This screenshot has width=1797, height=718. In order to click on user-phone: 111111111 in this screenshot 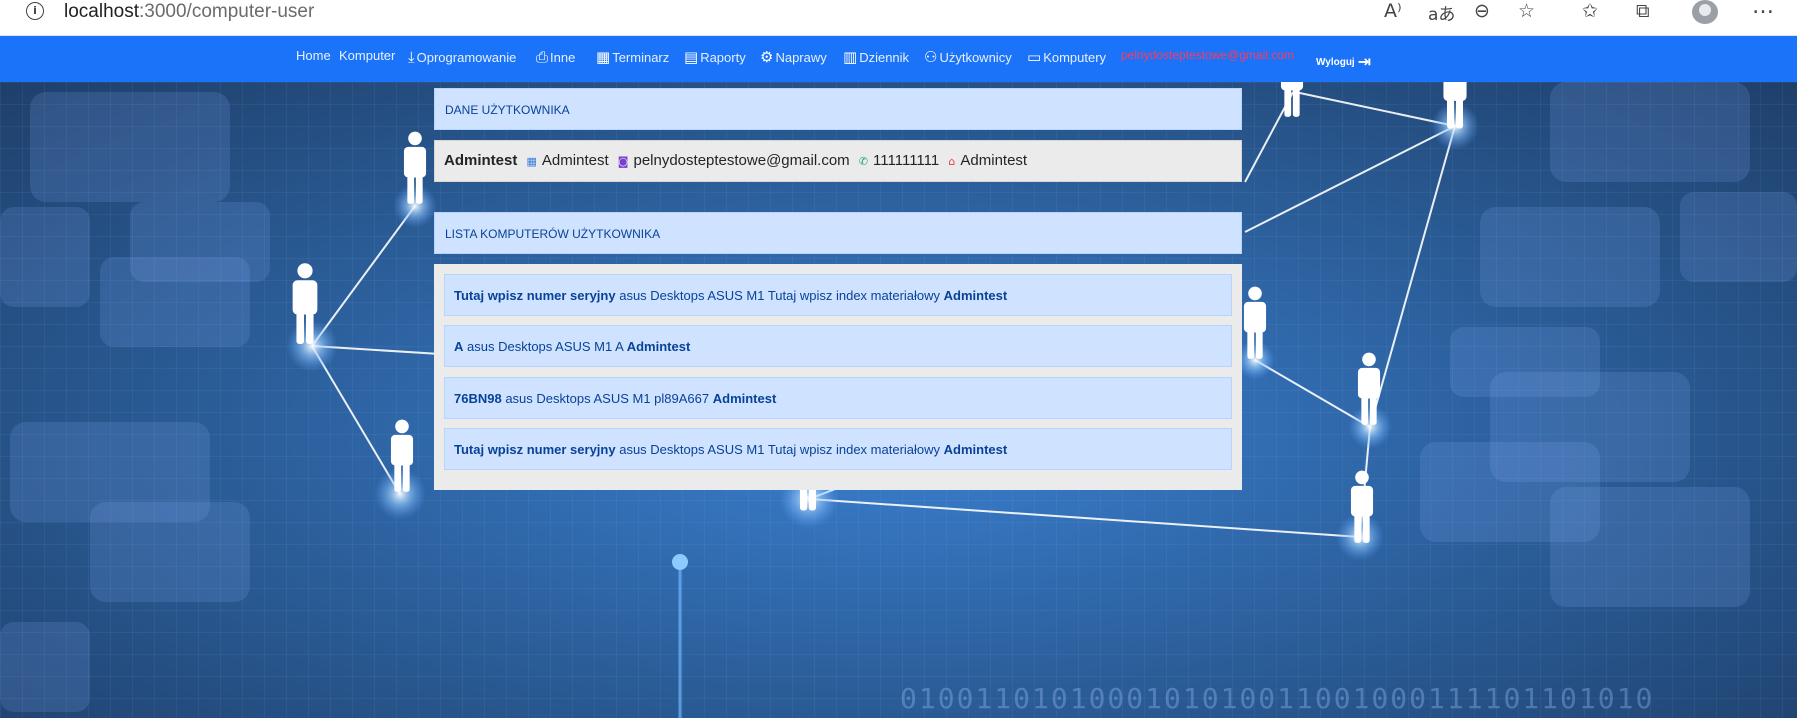, I will do `click(906, 160)`.